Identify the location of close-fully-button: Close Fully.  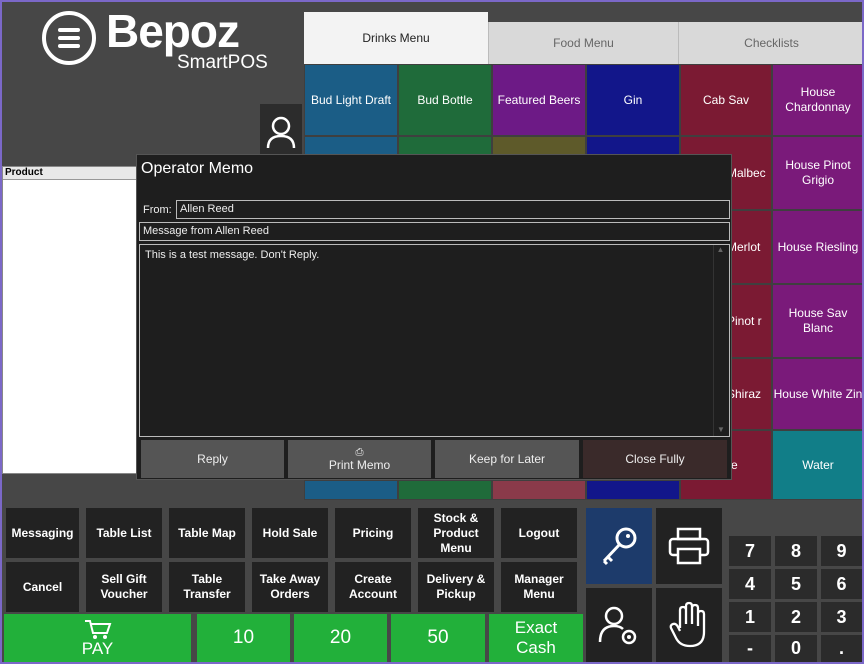
(655, 459).